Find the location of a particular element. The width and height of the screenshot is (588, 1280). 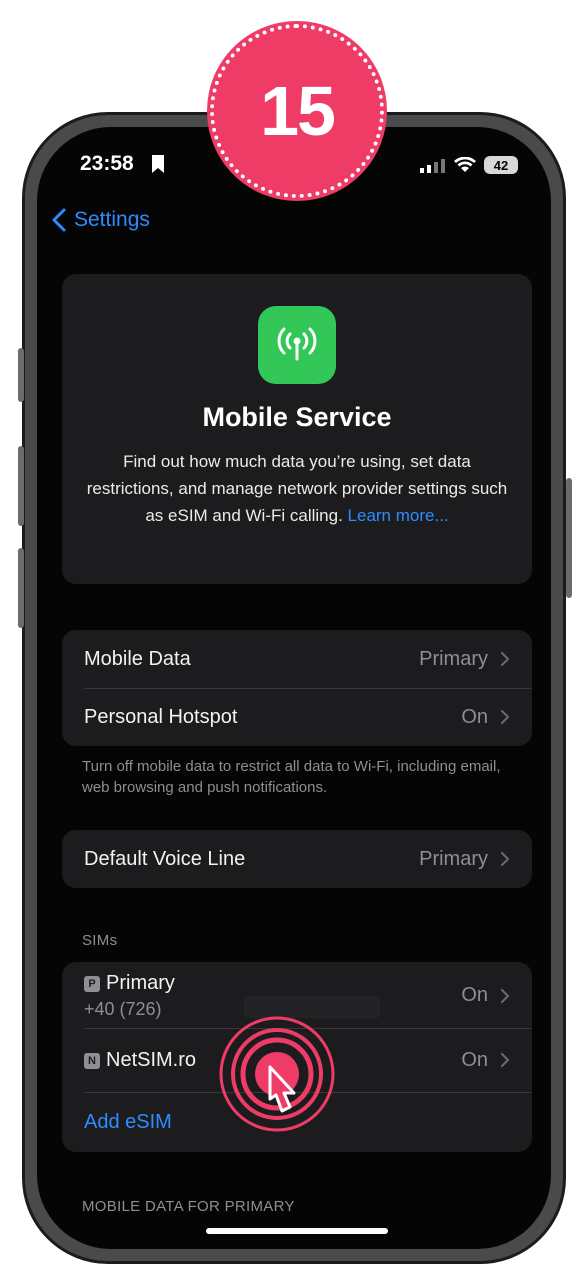

side-button is located at coordinates (21, 375).